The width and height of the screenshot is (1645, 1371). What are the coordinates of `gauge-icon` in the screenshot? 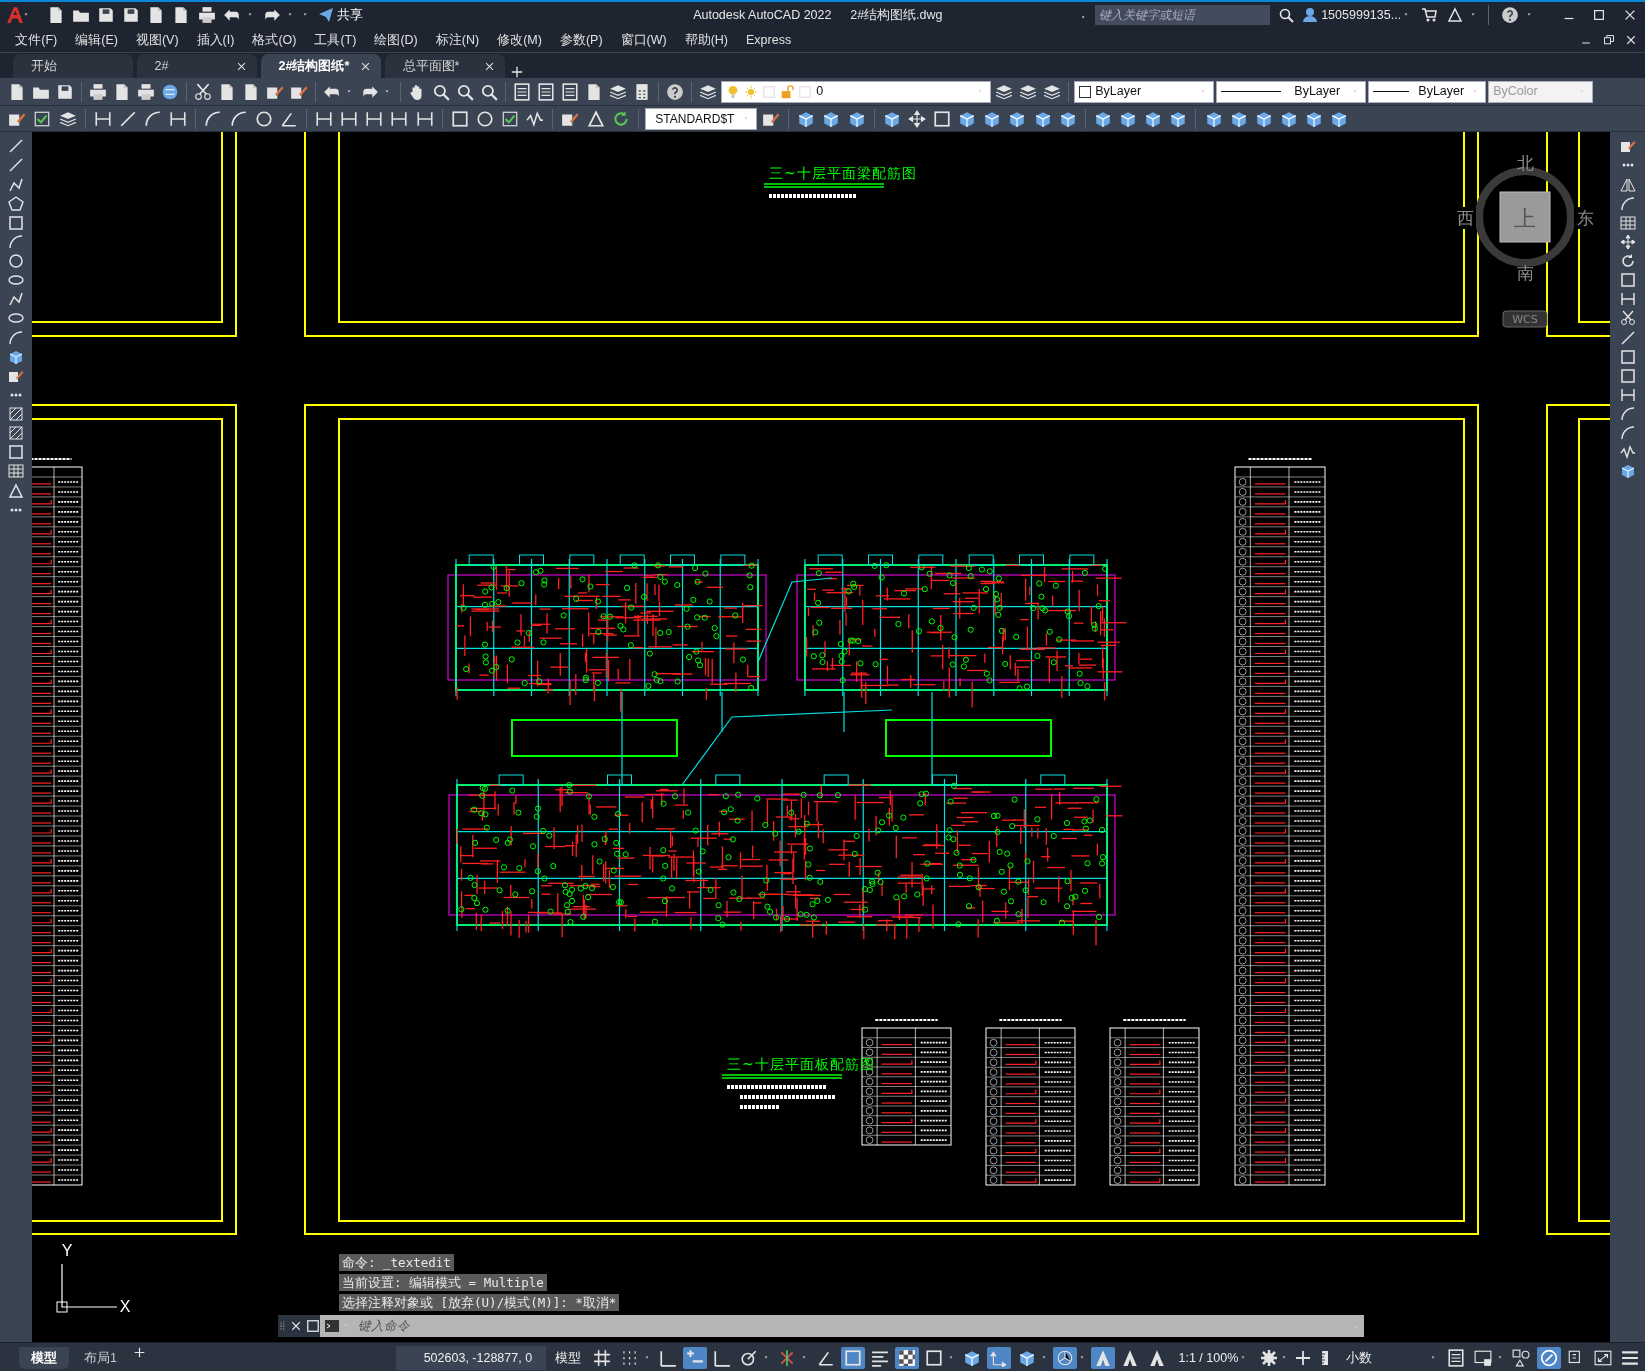 It's located at (1548, 1358).